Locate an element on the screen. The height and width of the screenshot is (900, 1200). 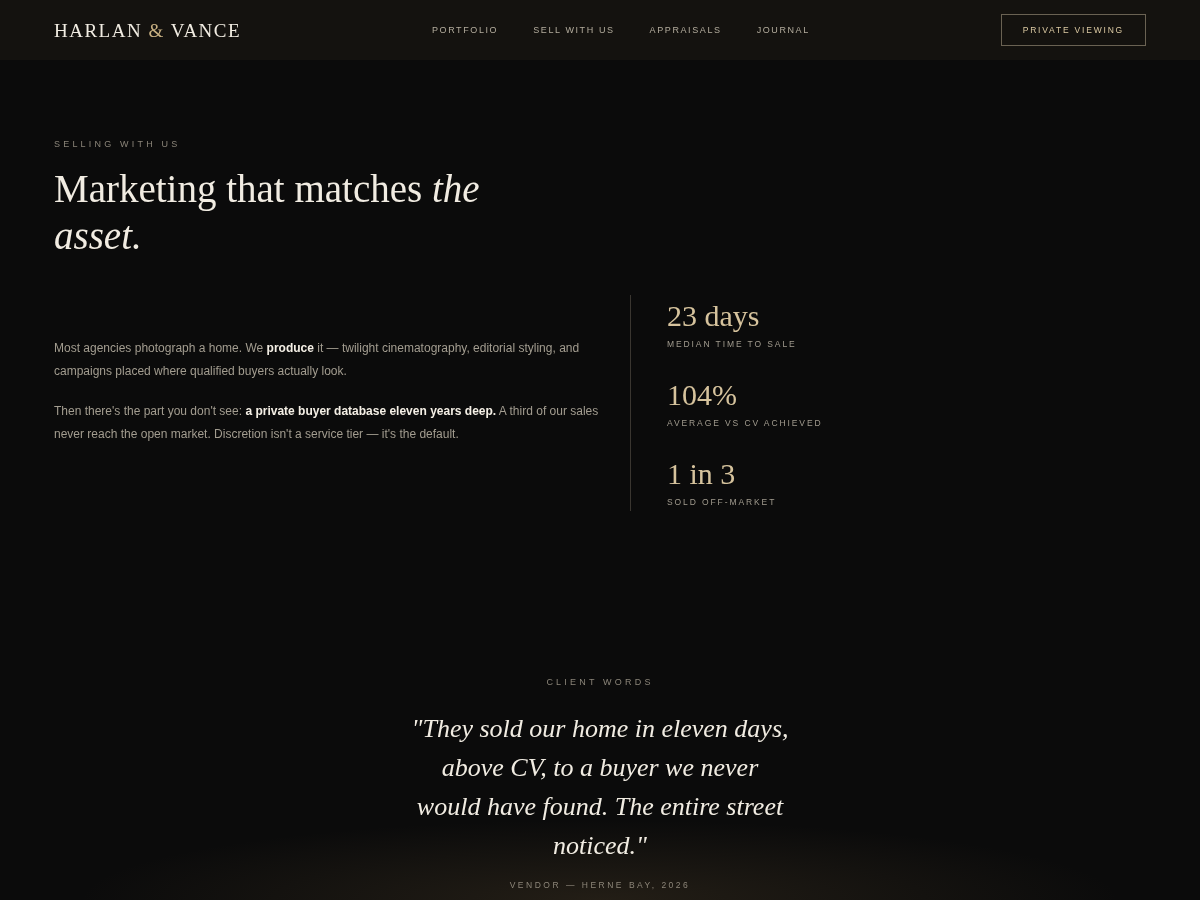
stat-label: MEDIAN TIME TO SALE is located at coordinates (732, 344).